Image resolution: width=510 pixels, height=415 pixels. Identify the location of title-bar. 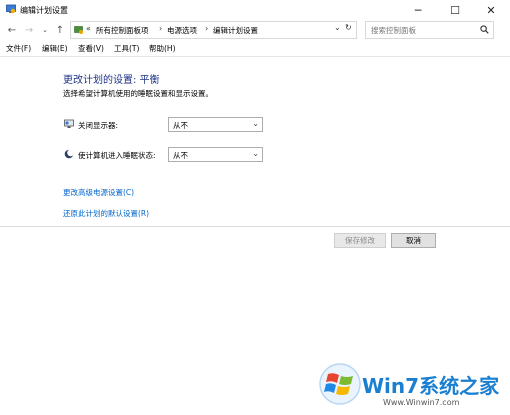
(255, 10).